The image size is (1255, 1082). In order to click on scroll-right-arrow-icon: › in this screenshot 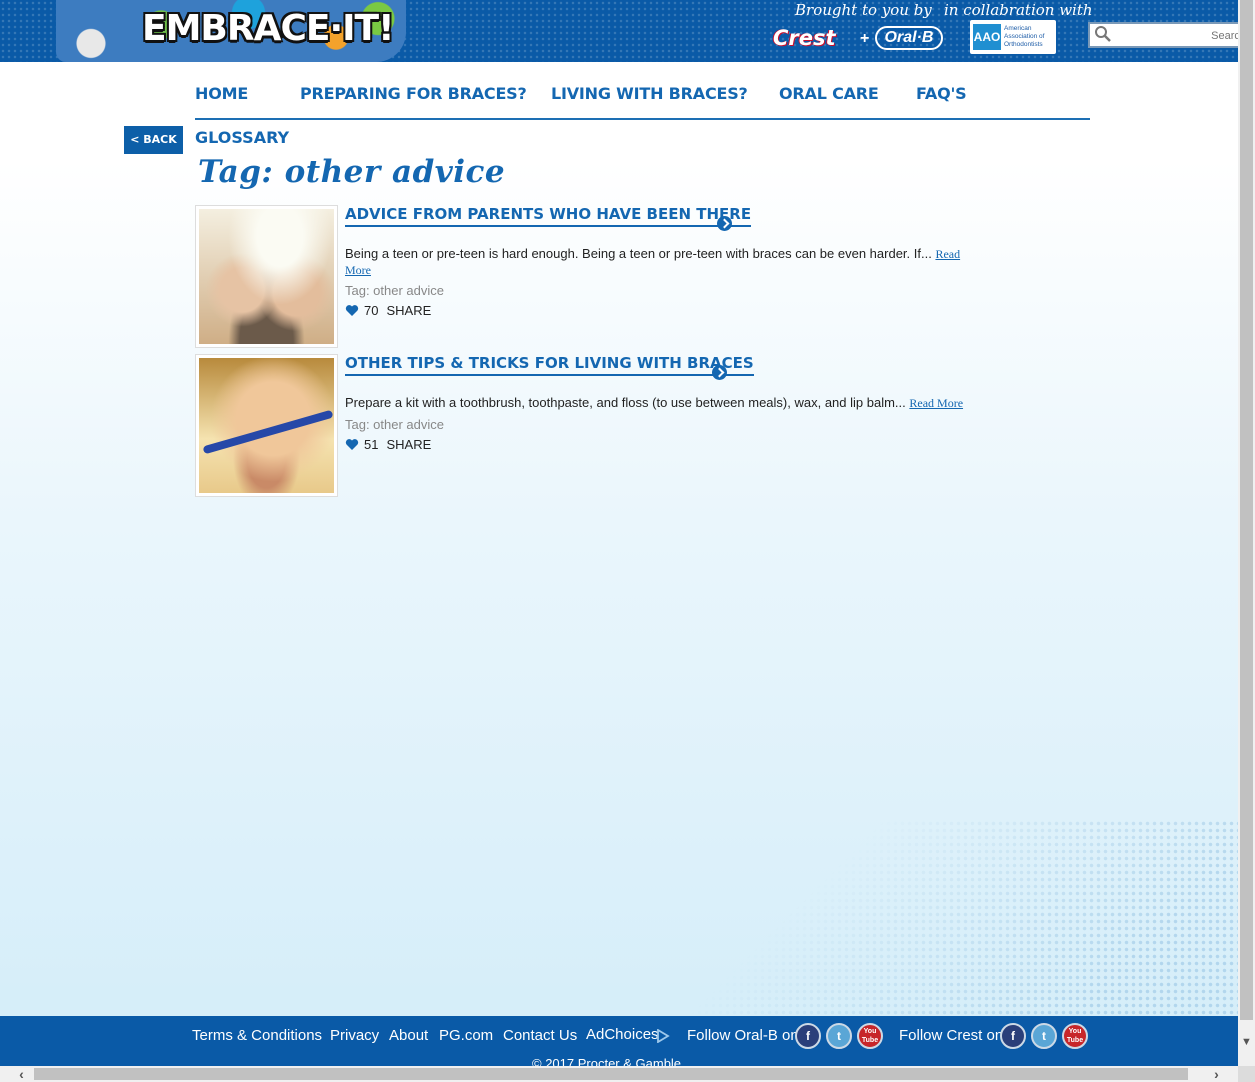, I will do `click(1216, 1074)`.